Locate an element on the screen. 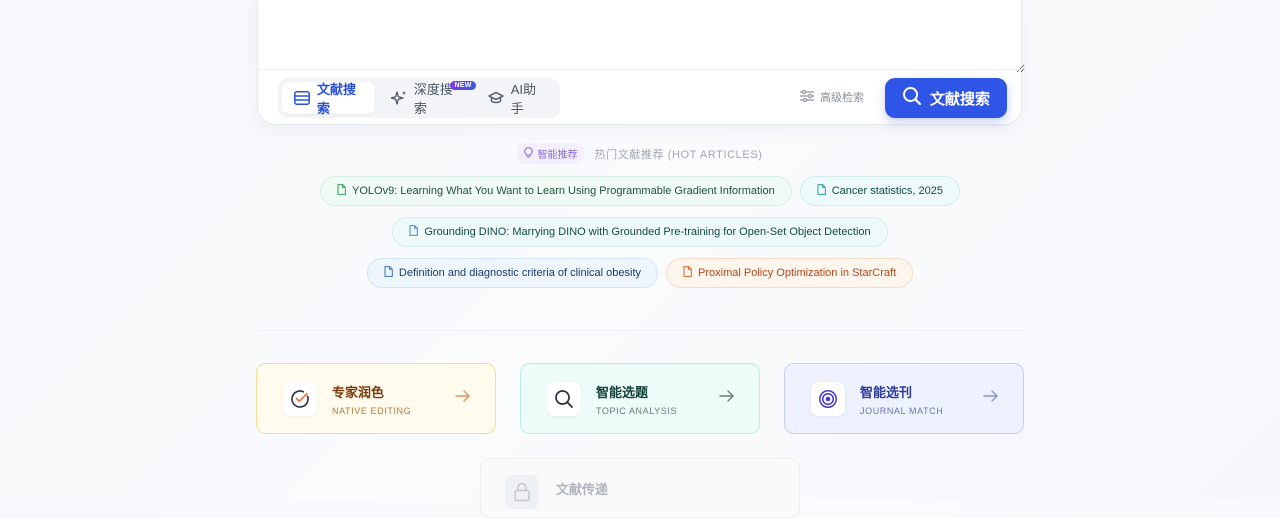 The height and width of the screenshot is (518, 1280). hot-articles-header: 智能推荐 热门文献推荐 (HOT ARTICLES) is located at coordinates (640, 153).